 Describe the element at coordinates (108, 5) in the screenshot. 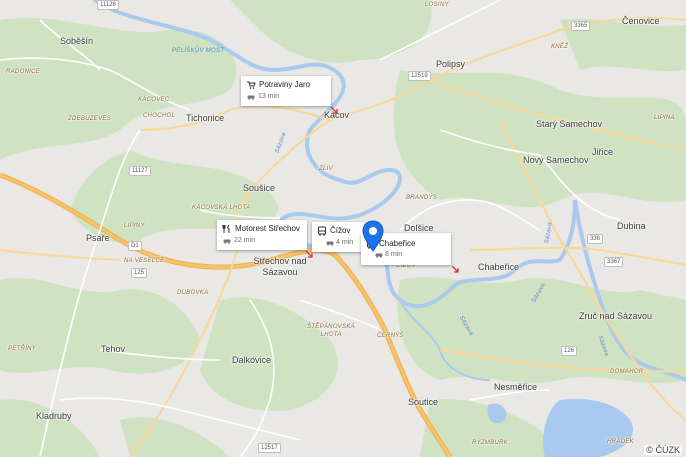

I see `road-shield-11128: 11128` at that location.